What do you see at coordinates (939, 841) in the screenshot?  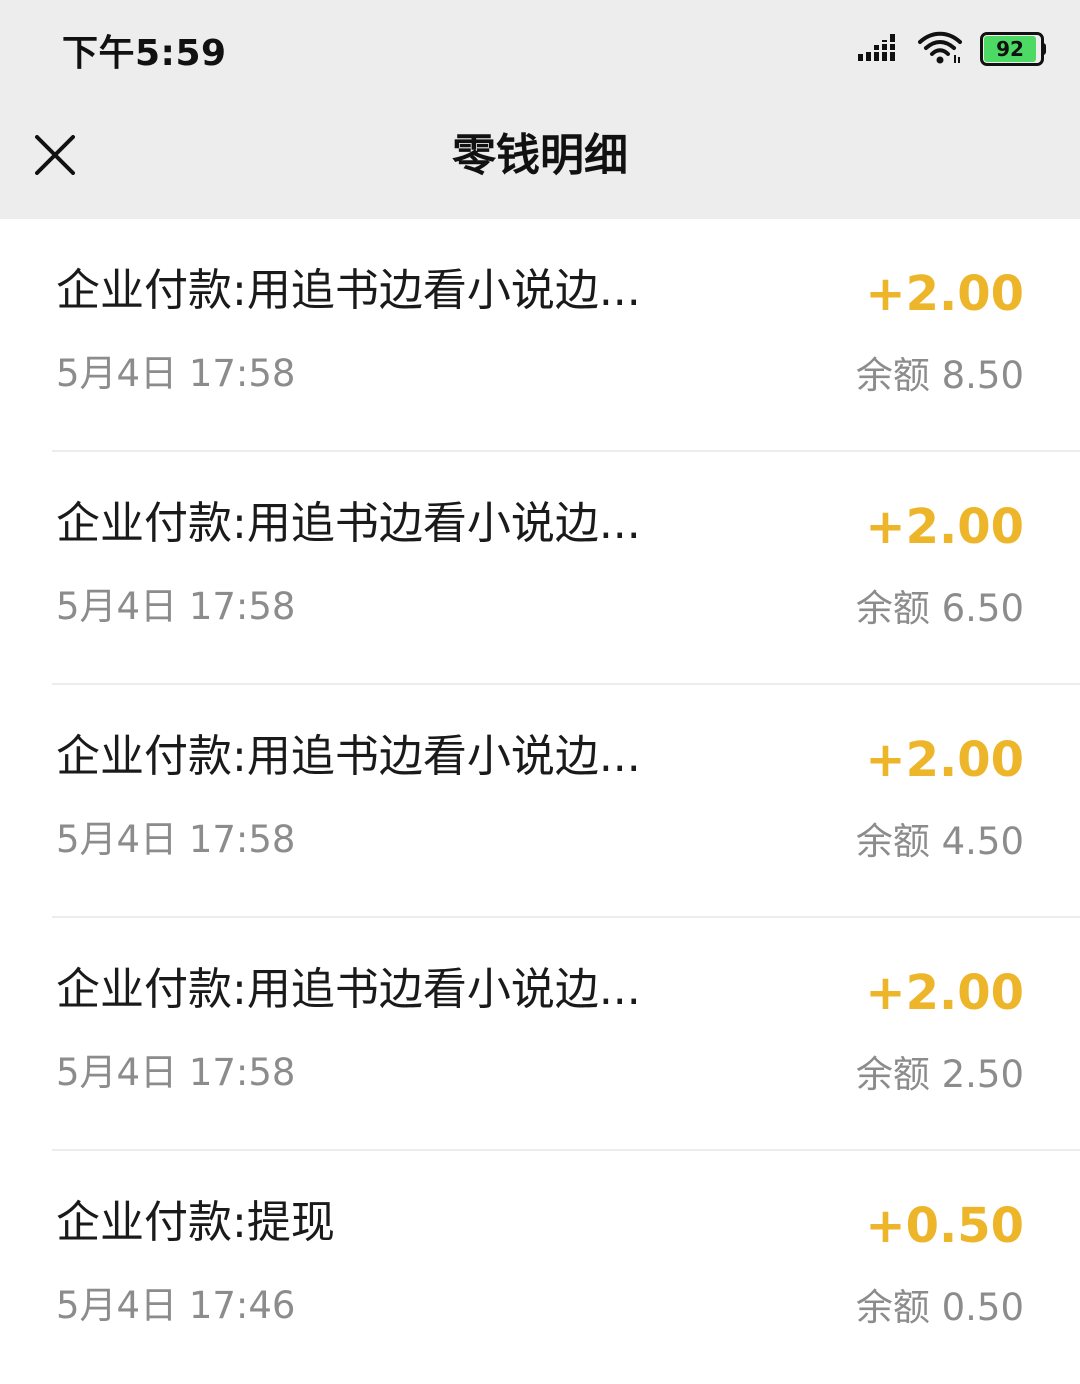 I see `transaction-balance: 余额 4.50` at bounding box center [939, 841].